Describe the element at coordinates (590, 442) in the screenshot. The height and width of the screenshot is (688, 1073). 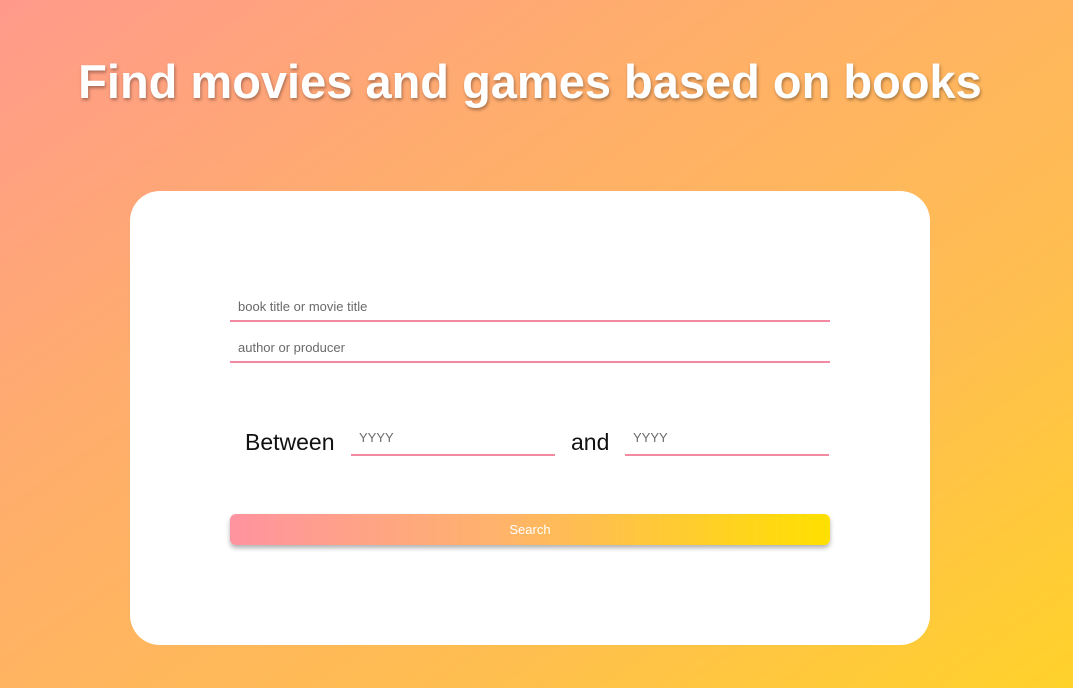
I see `and-label: and` at that location.